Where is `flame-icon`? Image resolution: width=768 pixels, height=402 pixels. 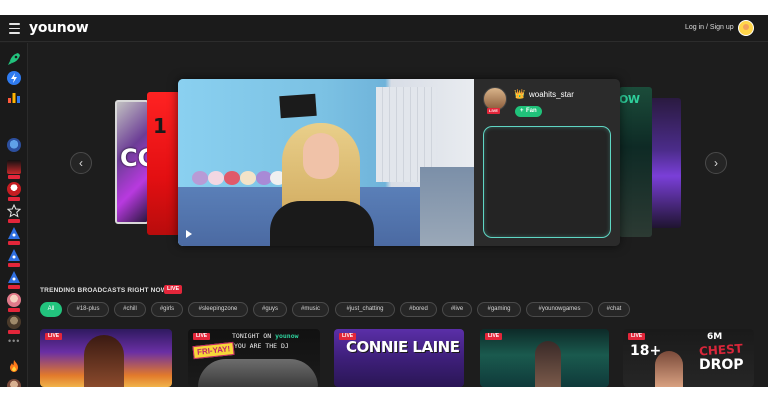
flame-icon is located at coordinates (14, 366).